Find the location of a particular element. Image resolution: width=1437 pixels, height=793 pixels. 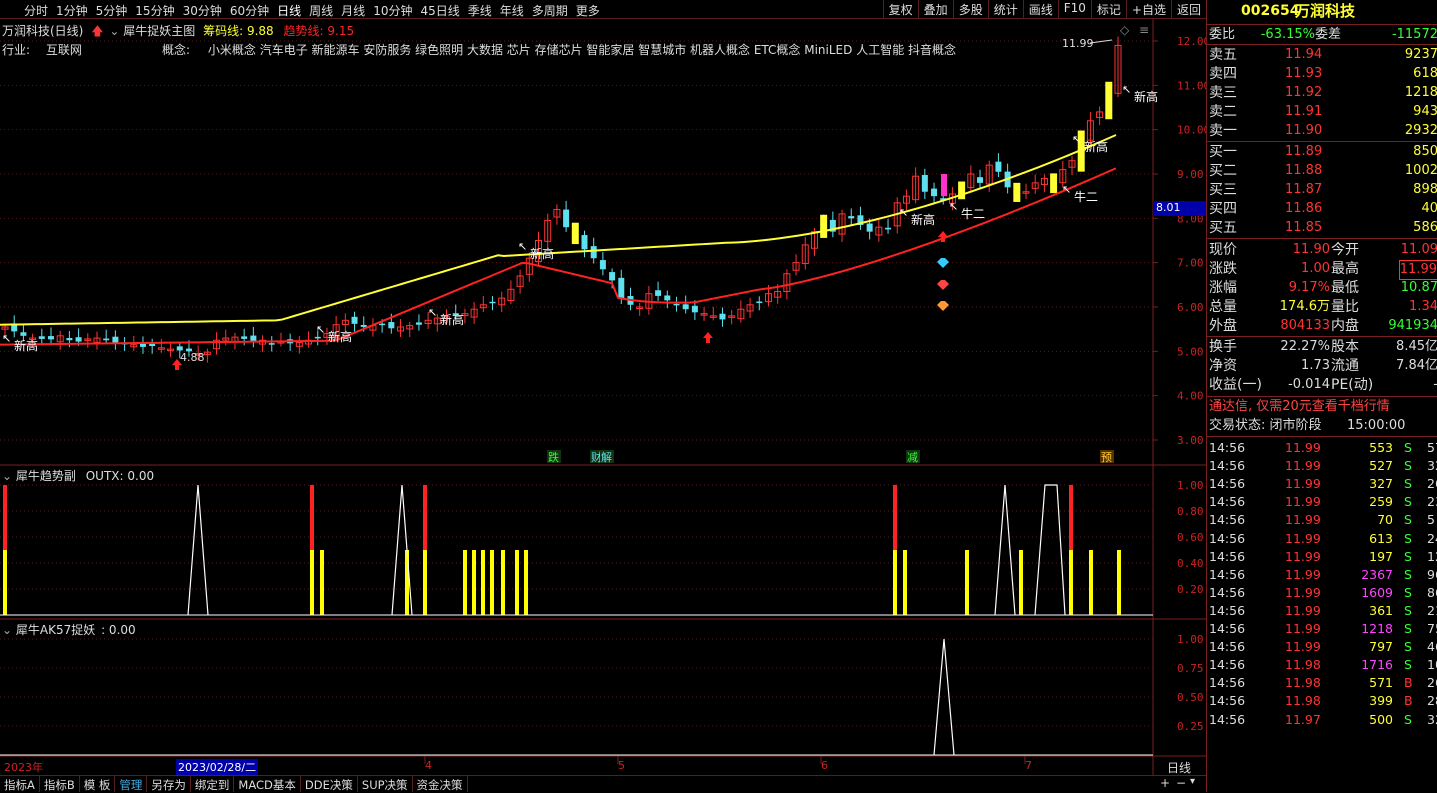

period-tab-7: 周线 is located at coordinates (321, 11).